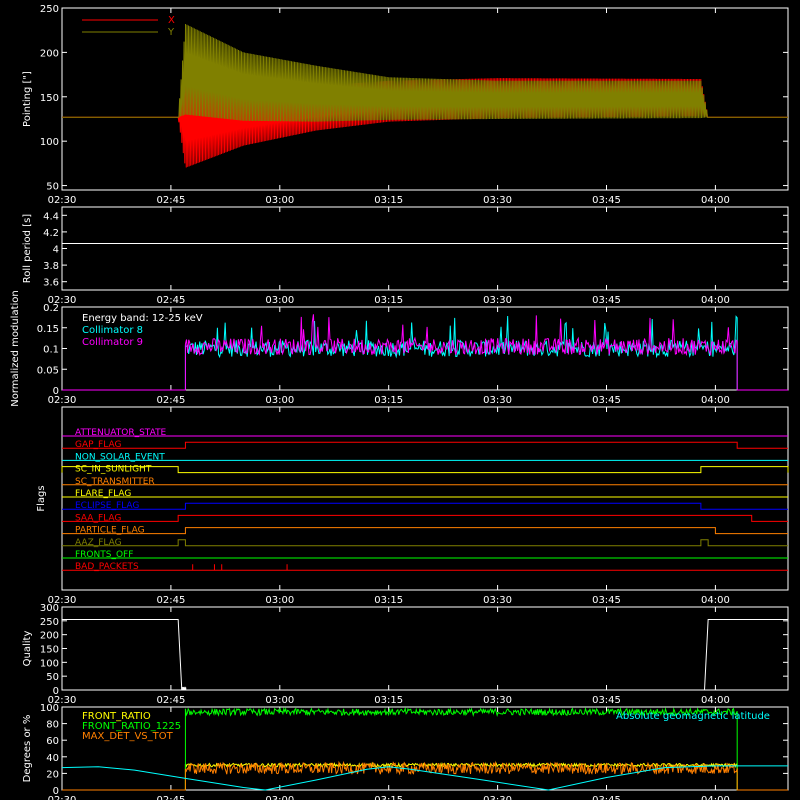 The image size is (800, 800). I want to click on flag-label: FLARE_FLAG, so click(103, 494).